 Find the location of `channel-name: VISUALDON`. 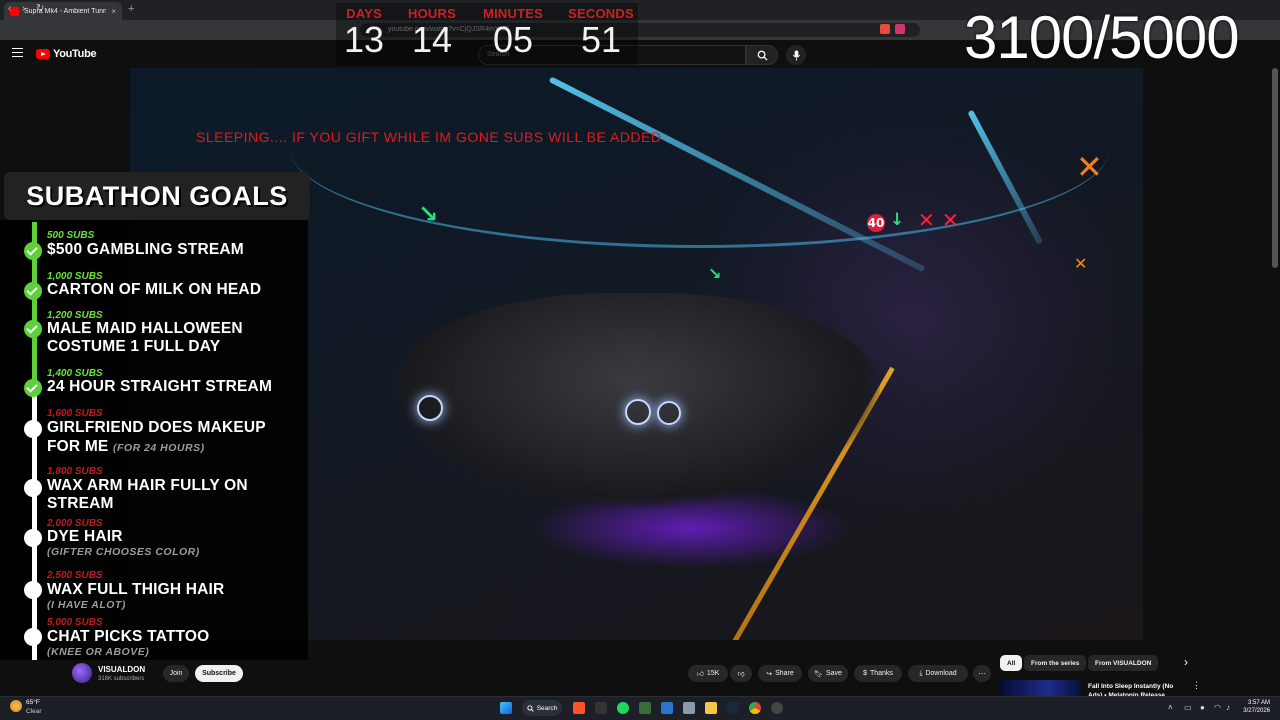

channel-name: VISUALDON is located at coordinates (121, 669).